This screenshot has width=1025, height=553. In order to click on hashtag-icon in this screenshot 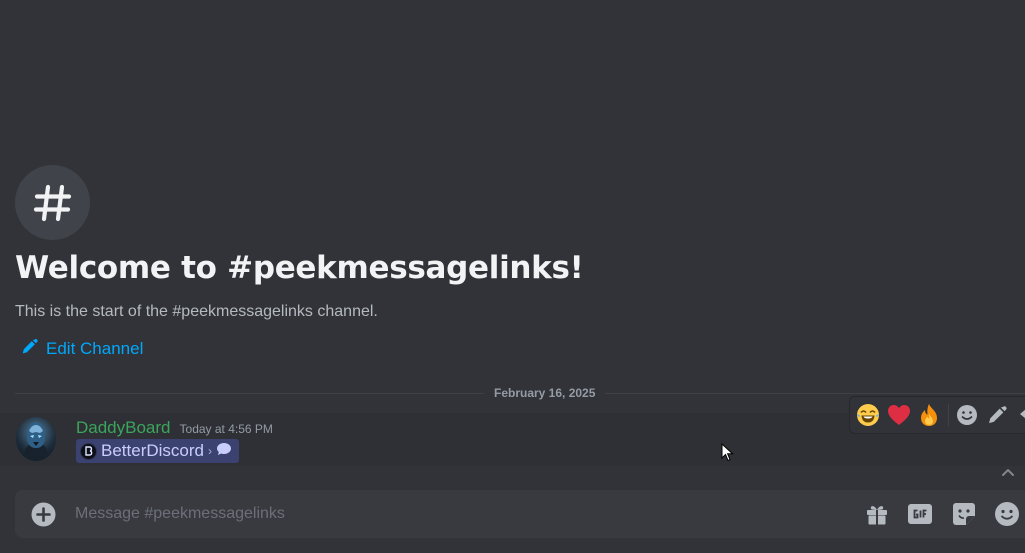, I will do `click(52, 202)`.